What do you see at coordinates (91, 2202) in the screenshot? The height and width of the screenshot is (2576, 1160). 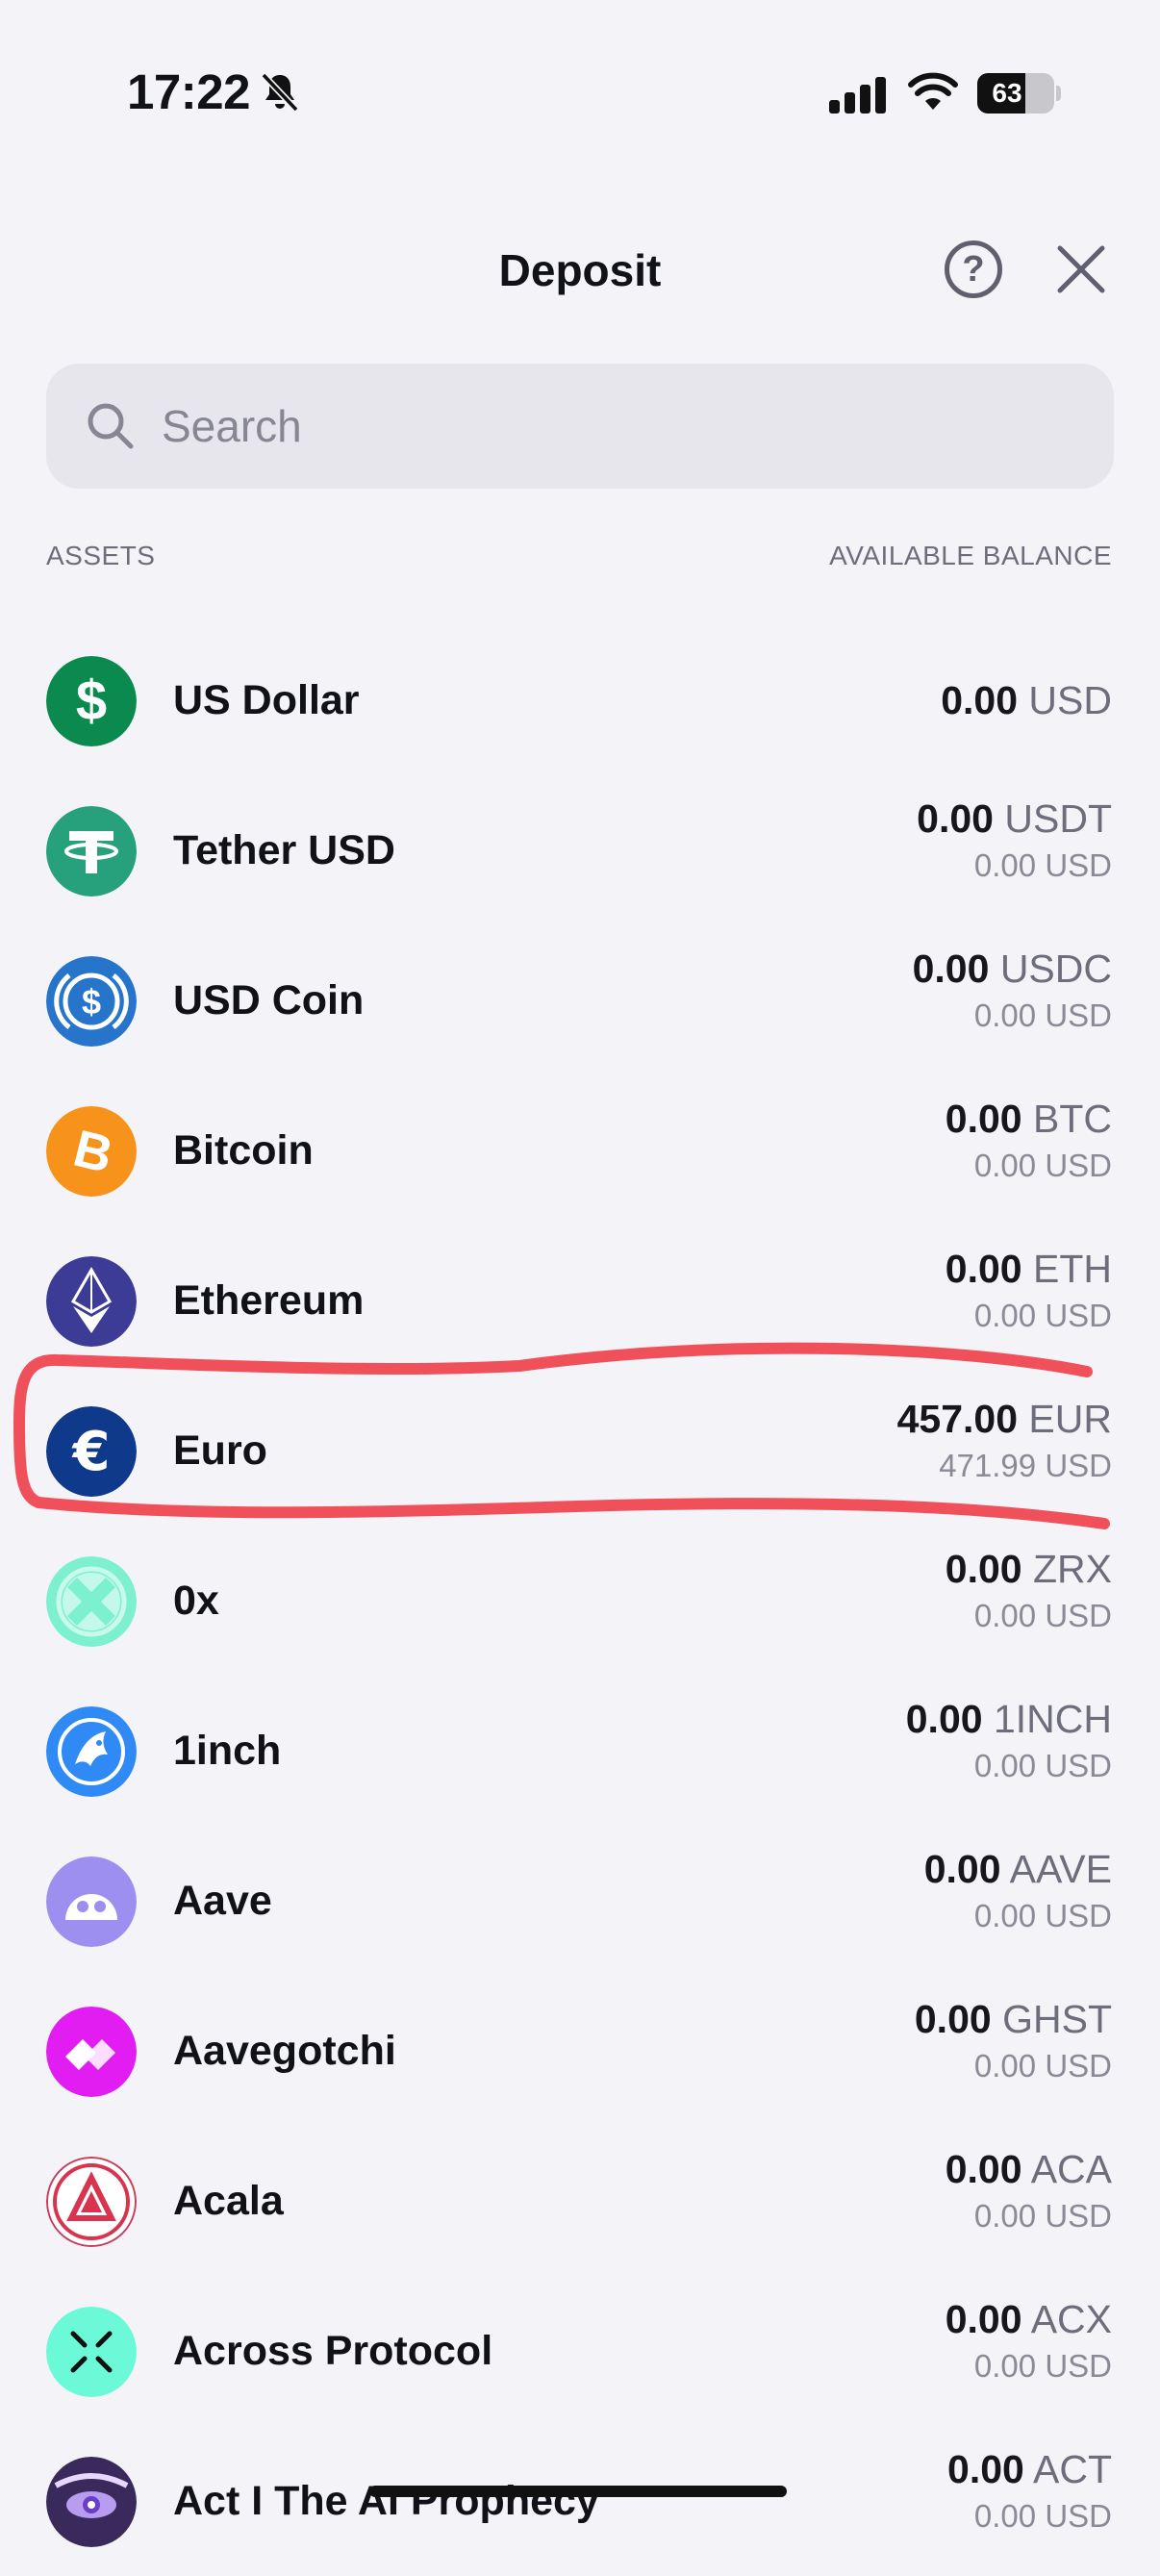 I see `acala-icon` at bounding box center [91, 2202].